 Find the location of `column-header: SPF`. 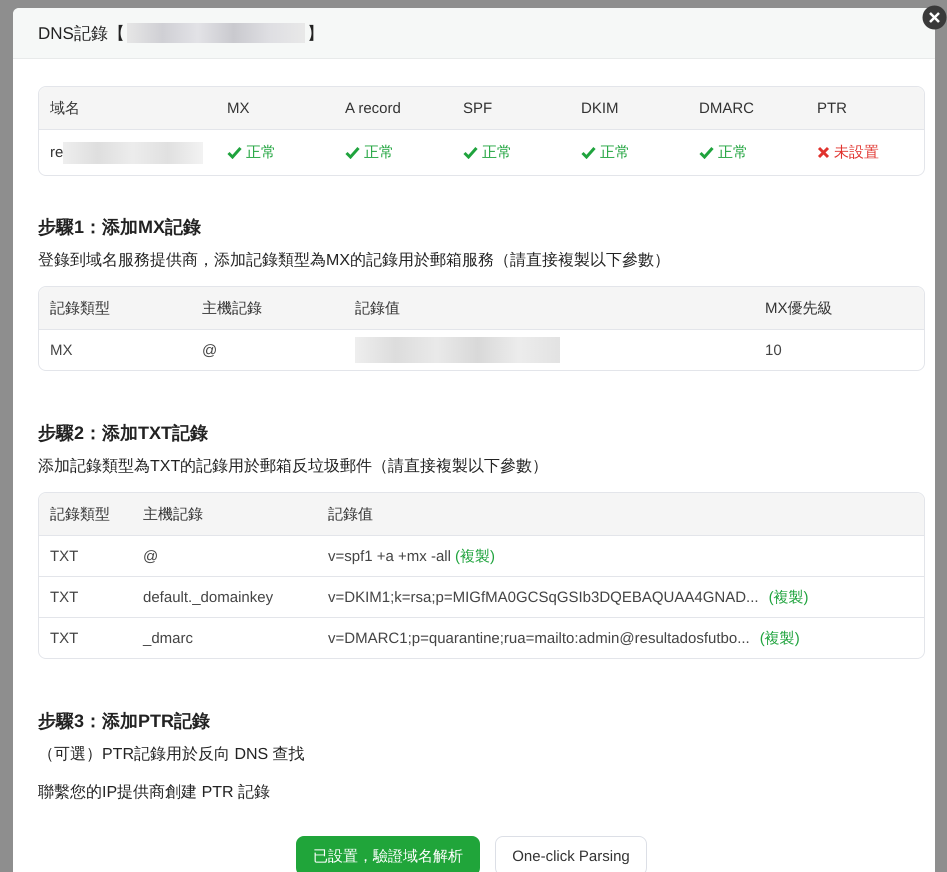

column-header: SPF is located at coordinates (478, 108).